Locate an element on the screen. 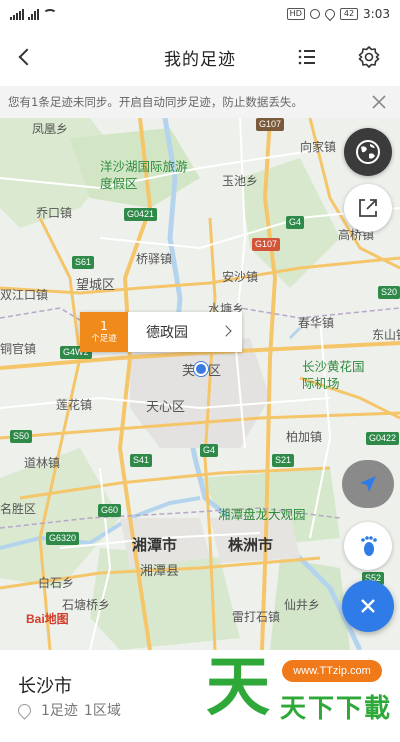  footprint-button is located at coordinates (368, 546).